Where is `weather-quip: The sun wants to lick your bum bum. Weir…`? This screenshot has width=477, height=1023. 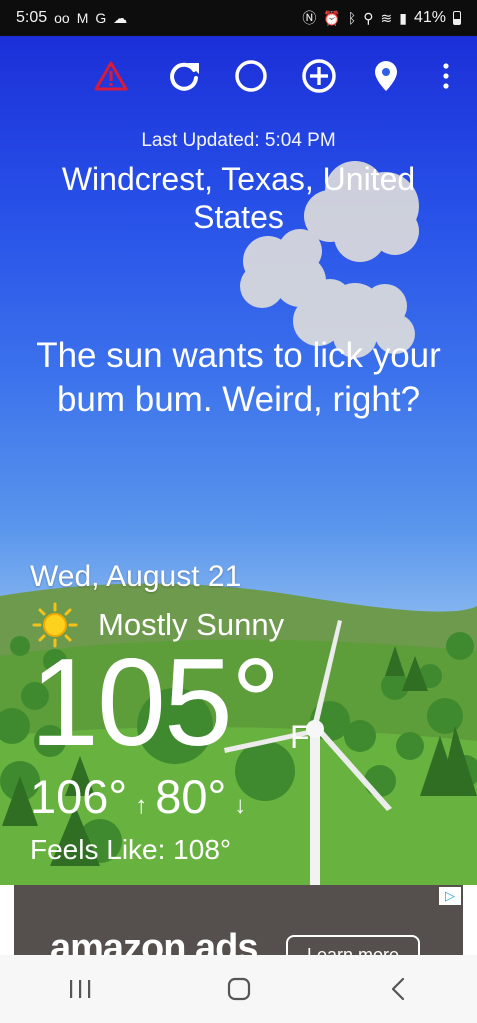
weather-quip: The sun wants to lick your bum bum. Weir… is located at coordinates (238, 377).